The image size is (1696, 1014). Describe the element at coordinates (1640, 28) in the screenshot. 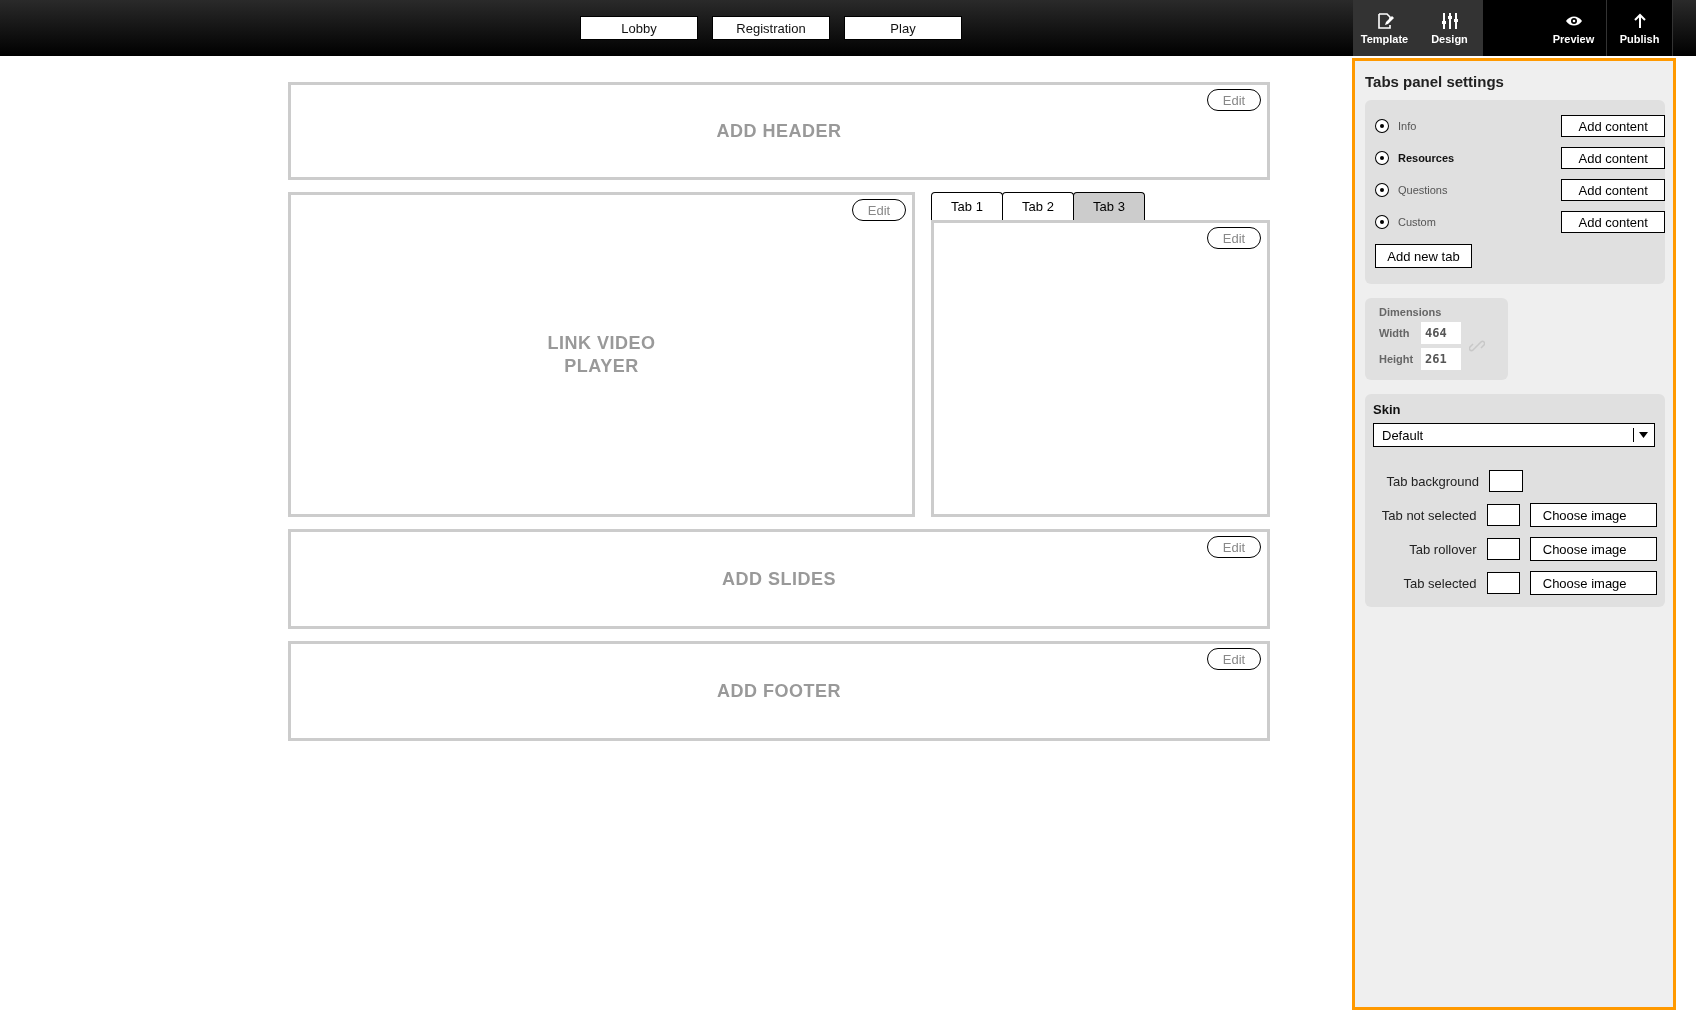

I see `toolbar-button: Publish` at that location.